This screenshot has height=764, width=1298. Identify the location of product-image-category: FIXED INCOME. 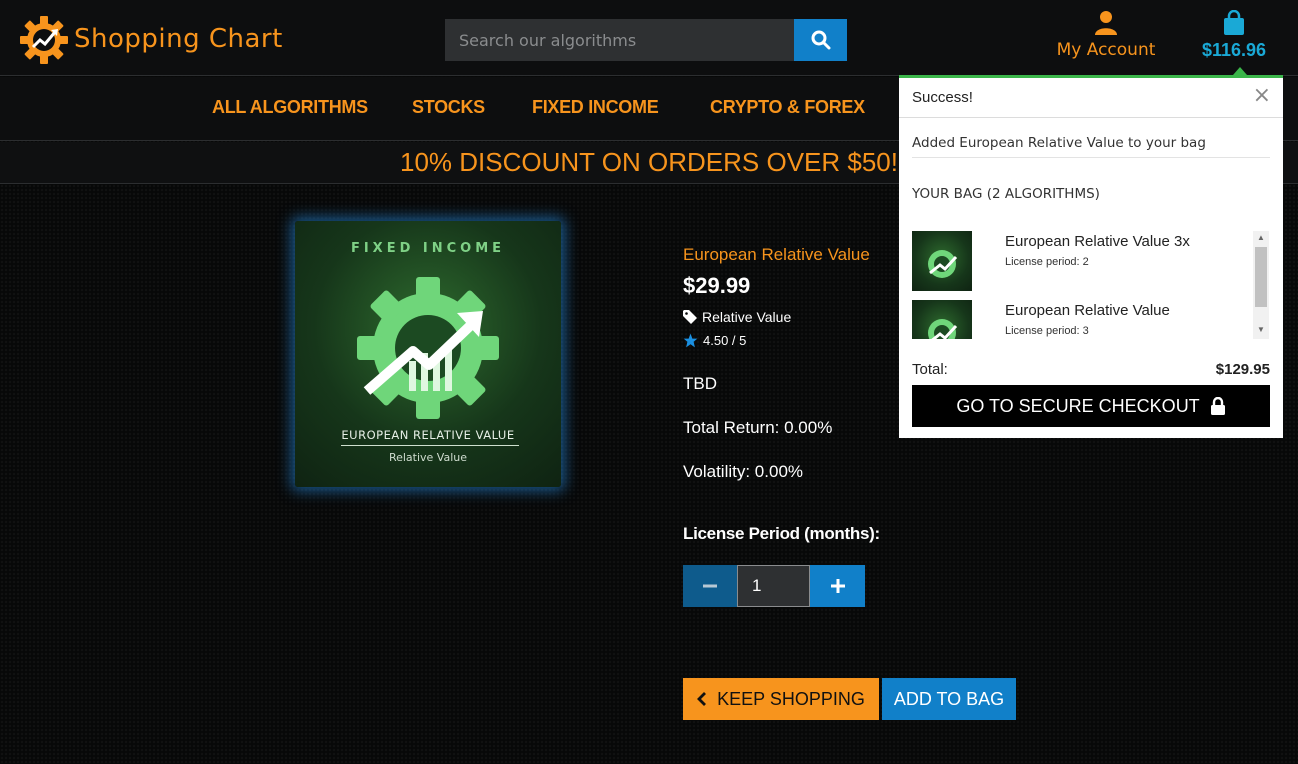
(428, 248).